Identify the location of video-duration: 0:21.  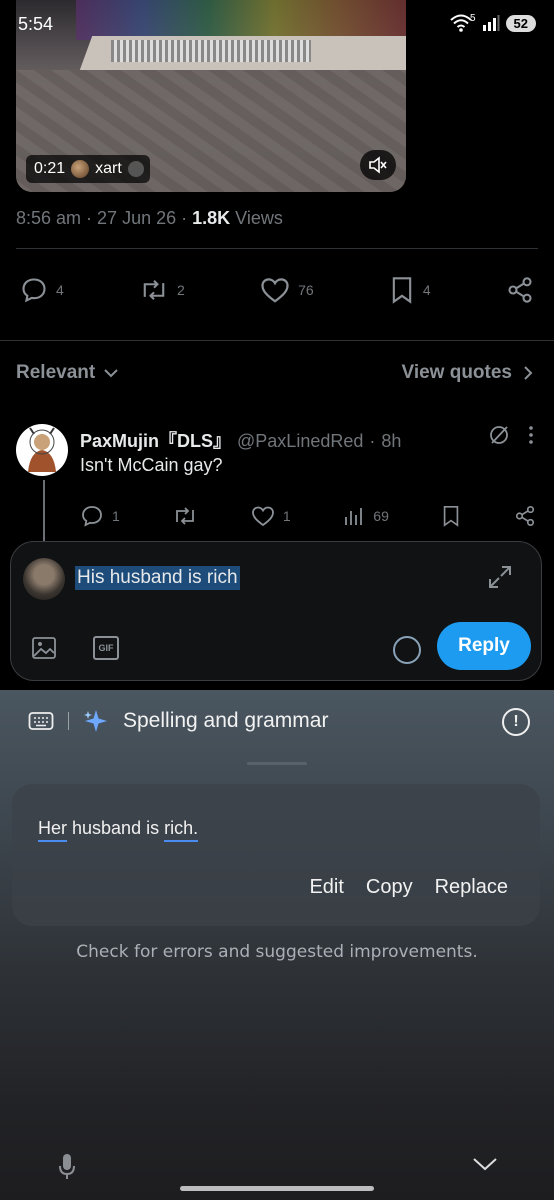
(50, 168).